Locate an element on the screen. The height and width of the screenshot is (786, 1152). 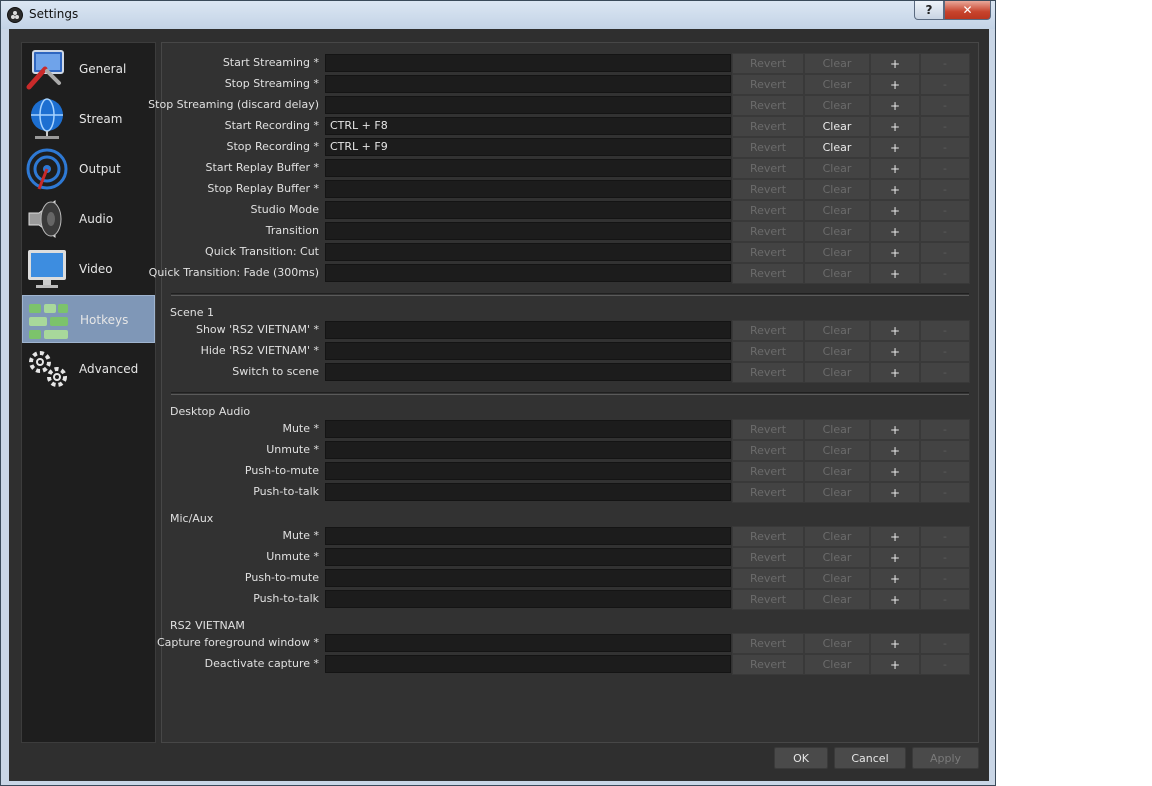
sidebar-item-hotkeys: Hotkeys is located at coordinates (88, 319).